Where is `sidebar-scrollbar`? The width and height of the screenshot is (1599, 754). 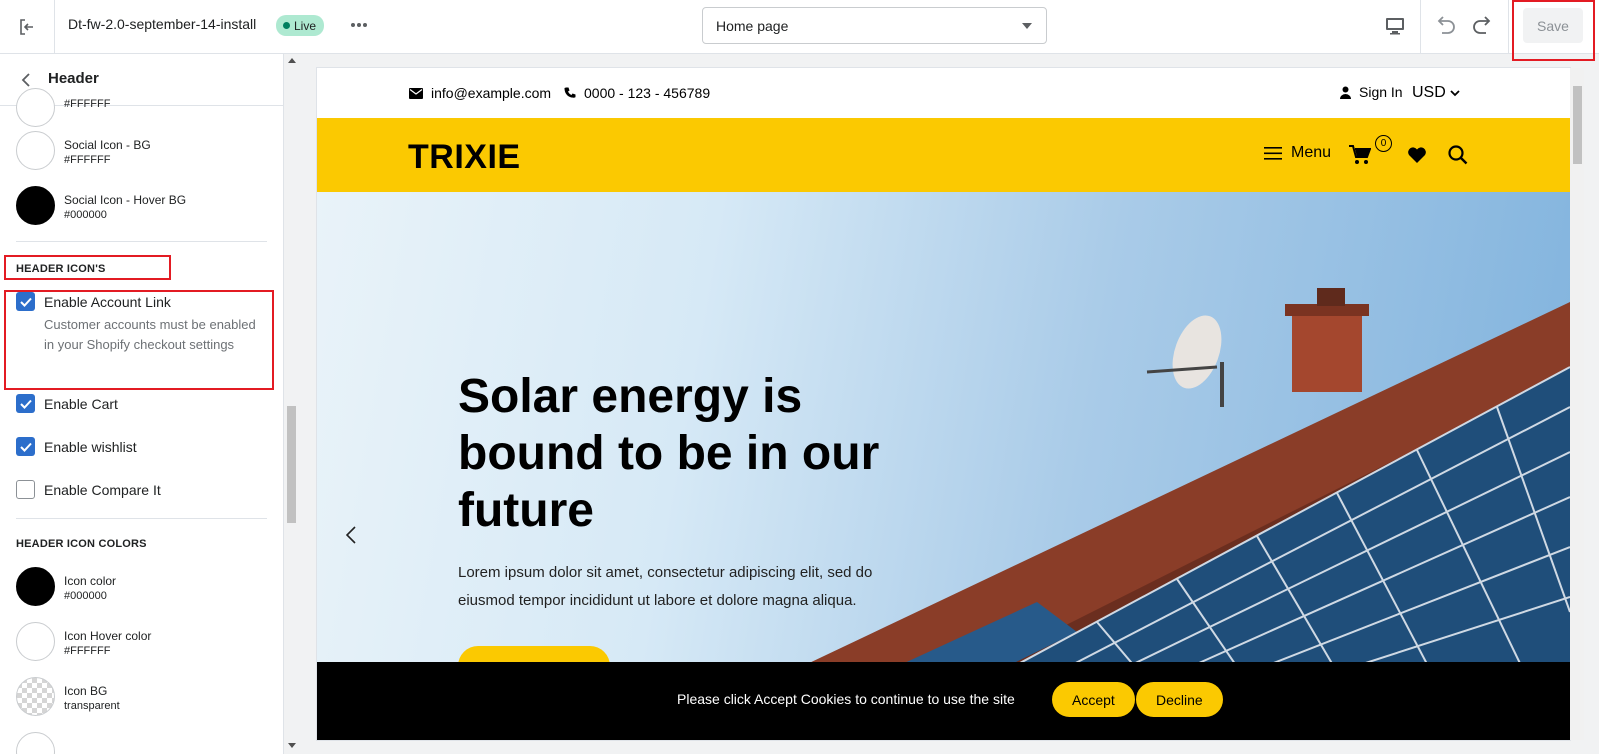 sidebar-scrollbar is located at coordinates (291, 404).